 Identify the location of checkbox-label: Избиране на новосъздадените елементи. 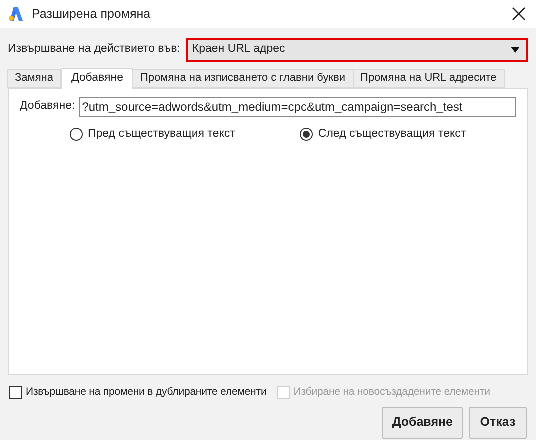
(392, 392).